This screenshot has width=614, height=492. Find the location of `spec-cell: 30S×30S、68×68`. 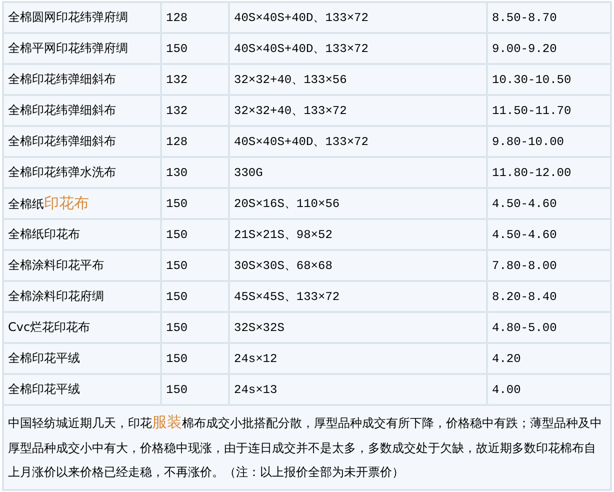

spec-cell: 30S×30S、68×68 is located at coordinates (358, 265).